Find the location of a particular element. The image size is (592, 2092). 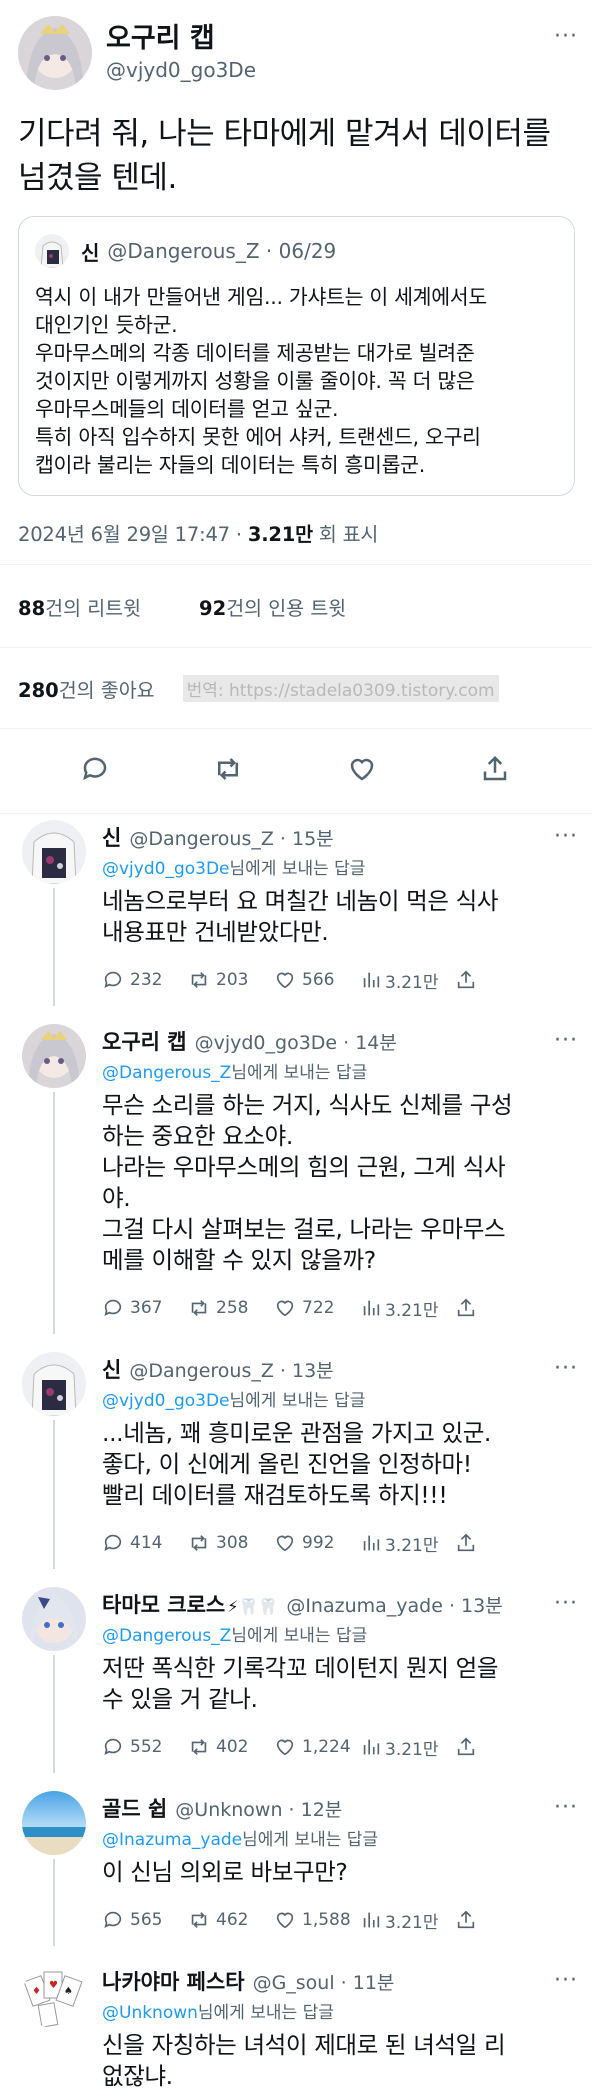

reply-actions: 232 203 566 3.21만 is located at coordinates (340, 980).